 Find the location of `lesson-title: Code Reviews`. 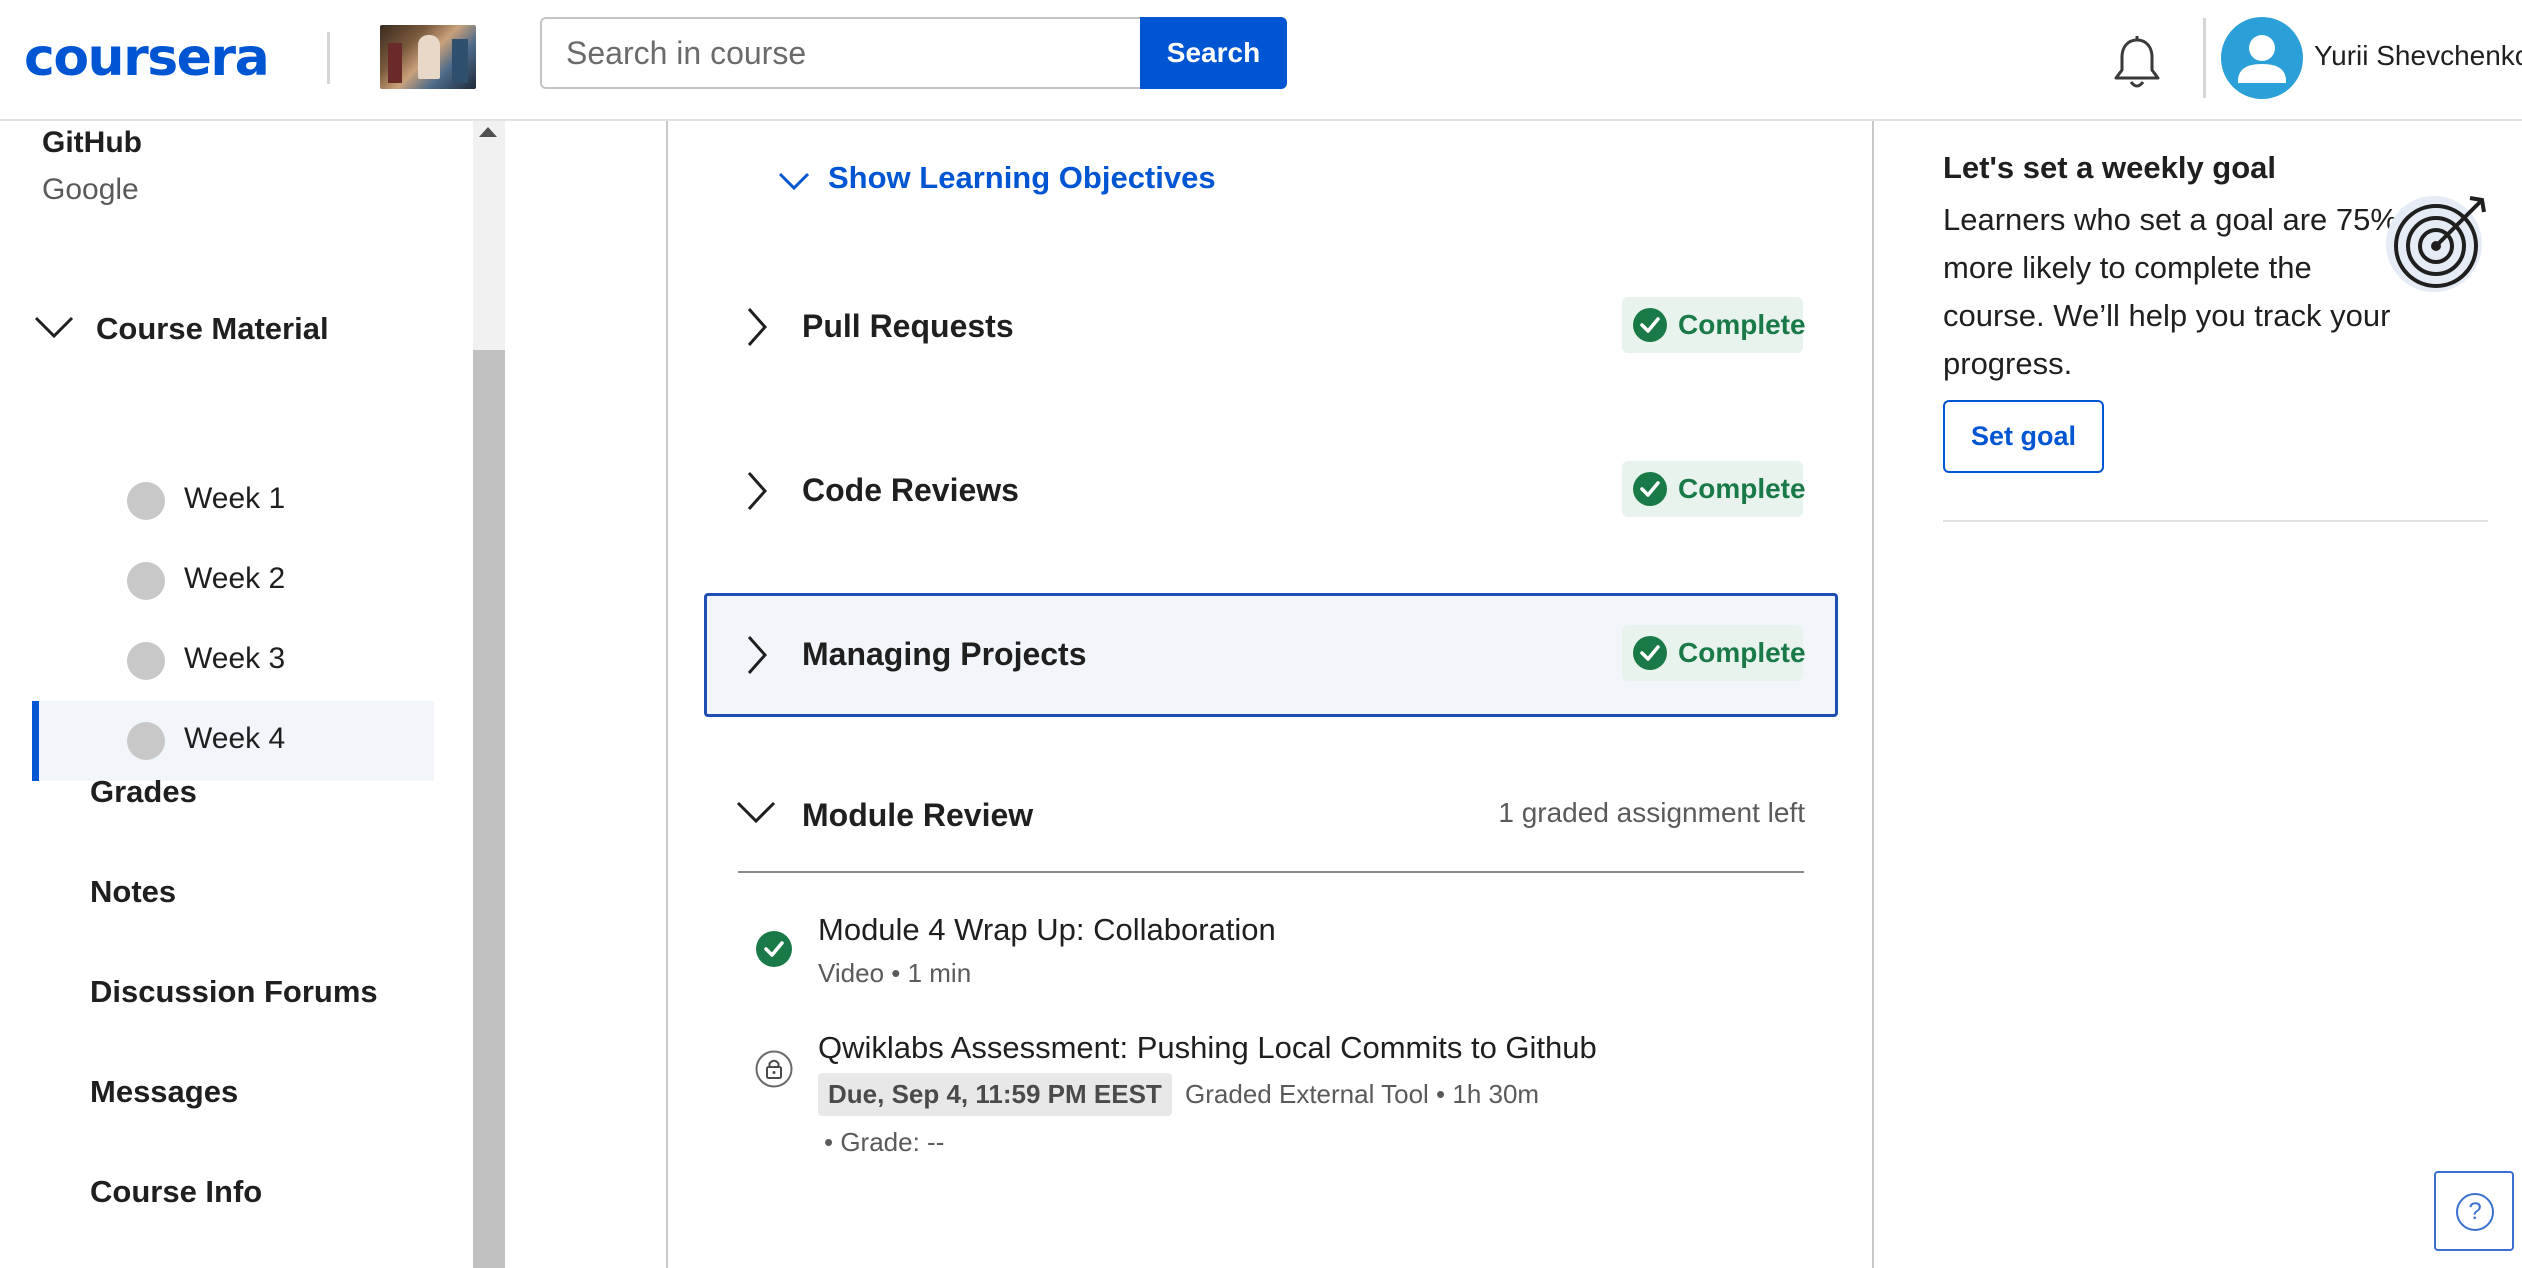

lesson-title: Code Reviews is located at coordinates (910, 490).